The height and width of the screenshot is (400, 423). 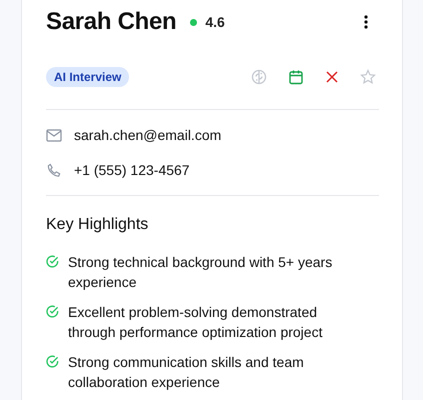 What do you see at coordinates (201, 272) in the screenshot?
I see `highlight-text: Strong technical background with 5+ years experience` at bounding box center [201, 272].